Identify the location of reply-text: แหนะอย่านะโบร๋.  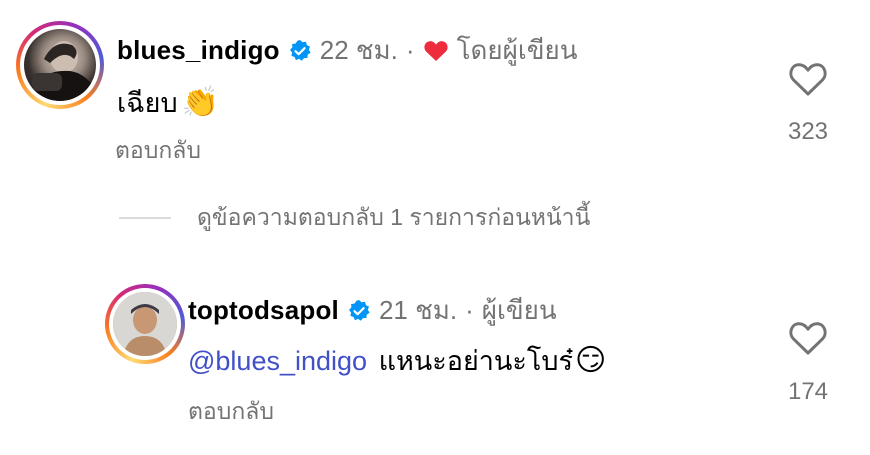
(476, 361).